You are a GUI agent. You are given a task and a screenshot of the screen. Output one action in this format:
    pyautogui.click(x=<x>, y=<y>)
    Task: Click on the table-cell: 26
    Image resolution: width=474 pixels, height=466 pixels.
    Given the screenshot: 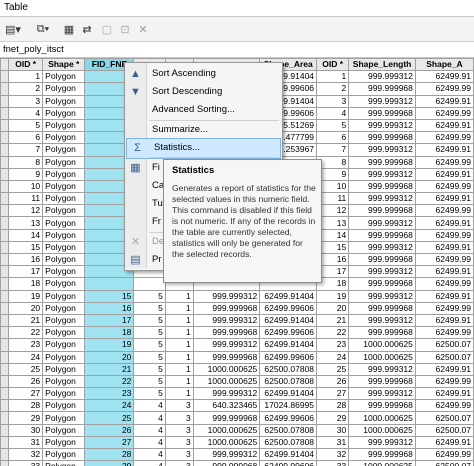 What is the action you would take?
    pyautogui.click(x=109, y=430)
    